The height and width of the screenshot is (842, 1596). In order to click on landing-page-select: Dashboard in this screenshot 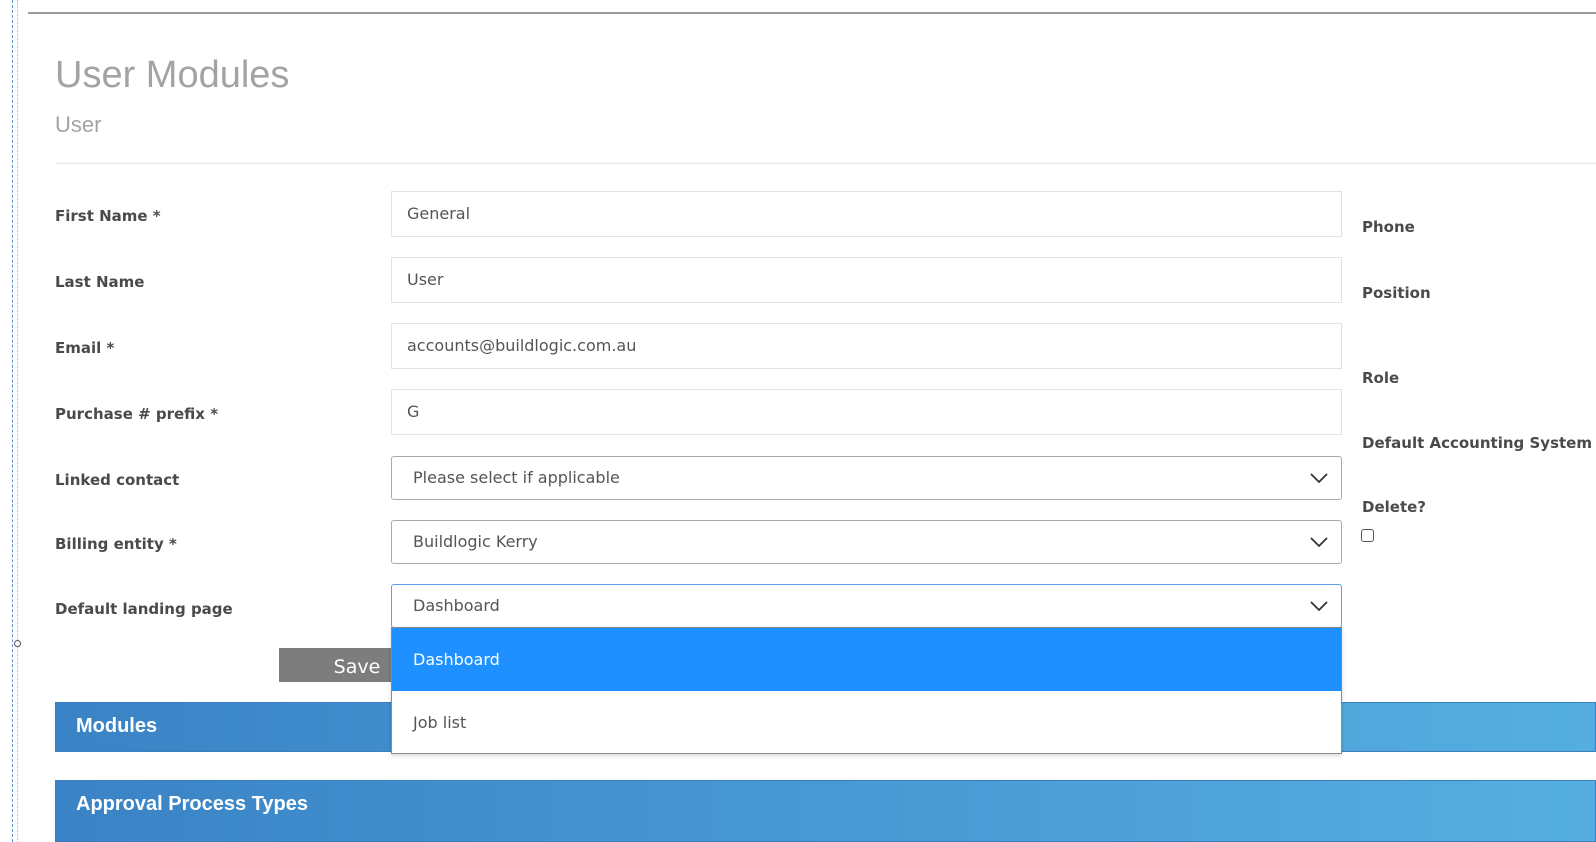, I will do `click(866, 606)`.